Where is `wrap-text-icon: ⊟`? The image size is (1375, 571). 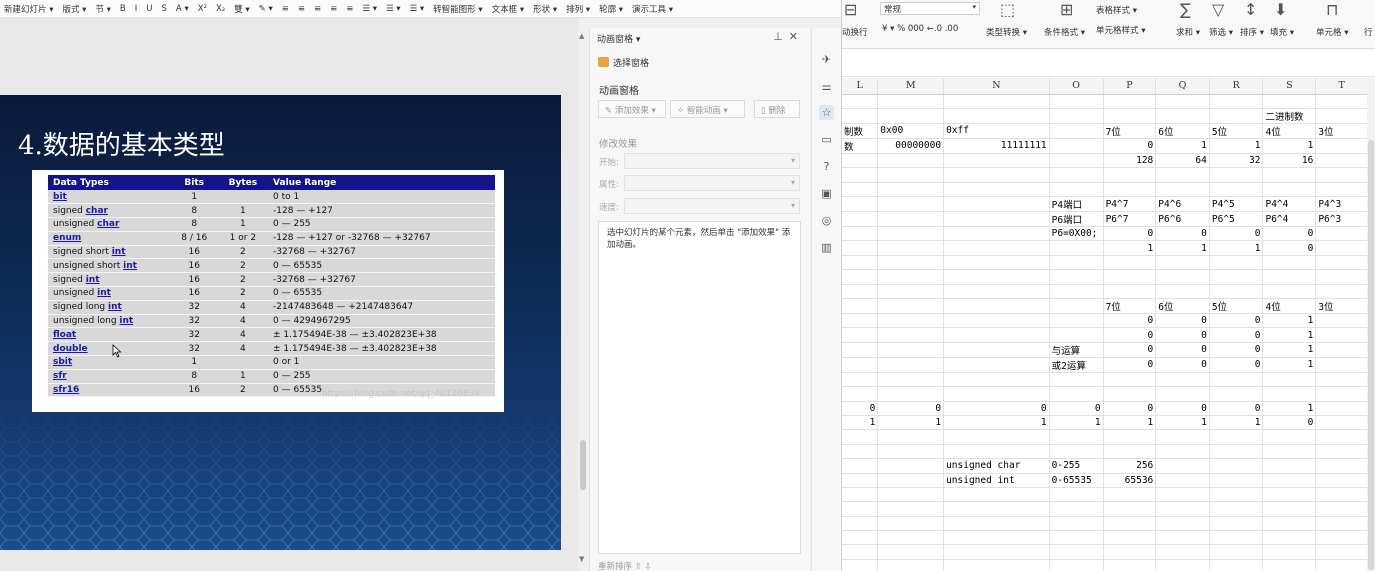 wrap-text-icon: ⊟ is located at coordinates (850, 9).